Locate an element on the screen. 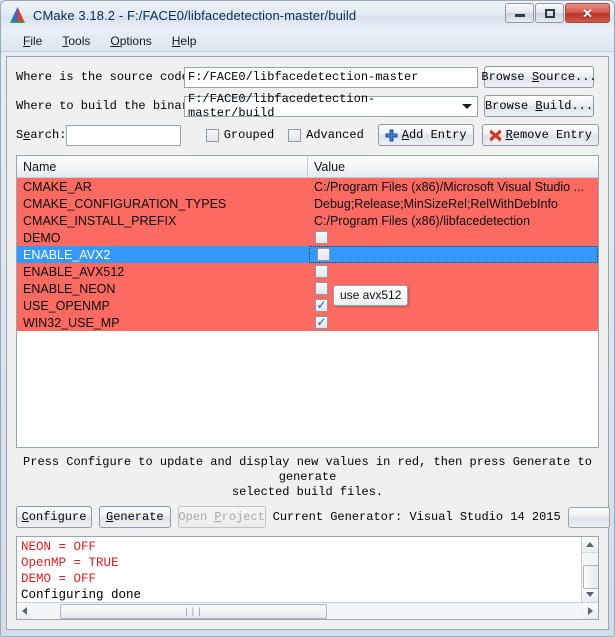 The width and height of the screenshot is (615, 637). window-controls: ✕ is located at coordinates (557, 13).